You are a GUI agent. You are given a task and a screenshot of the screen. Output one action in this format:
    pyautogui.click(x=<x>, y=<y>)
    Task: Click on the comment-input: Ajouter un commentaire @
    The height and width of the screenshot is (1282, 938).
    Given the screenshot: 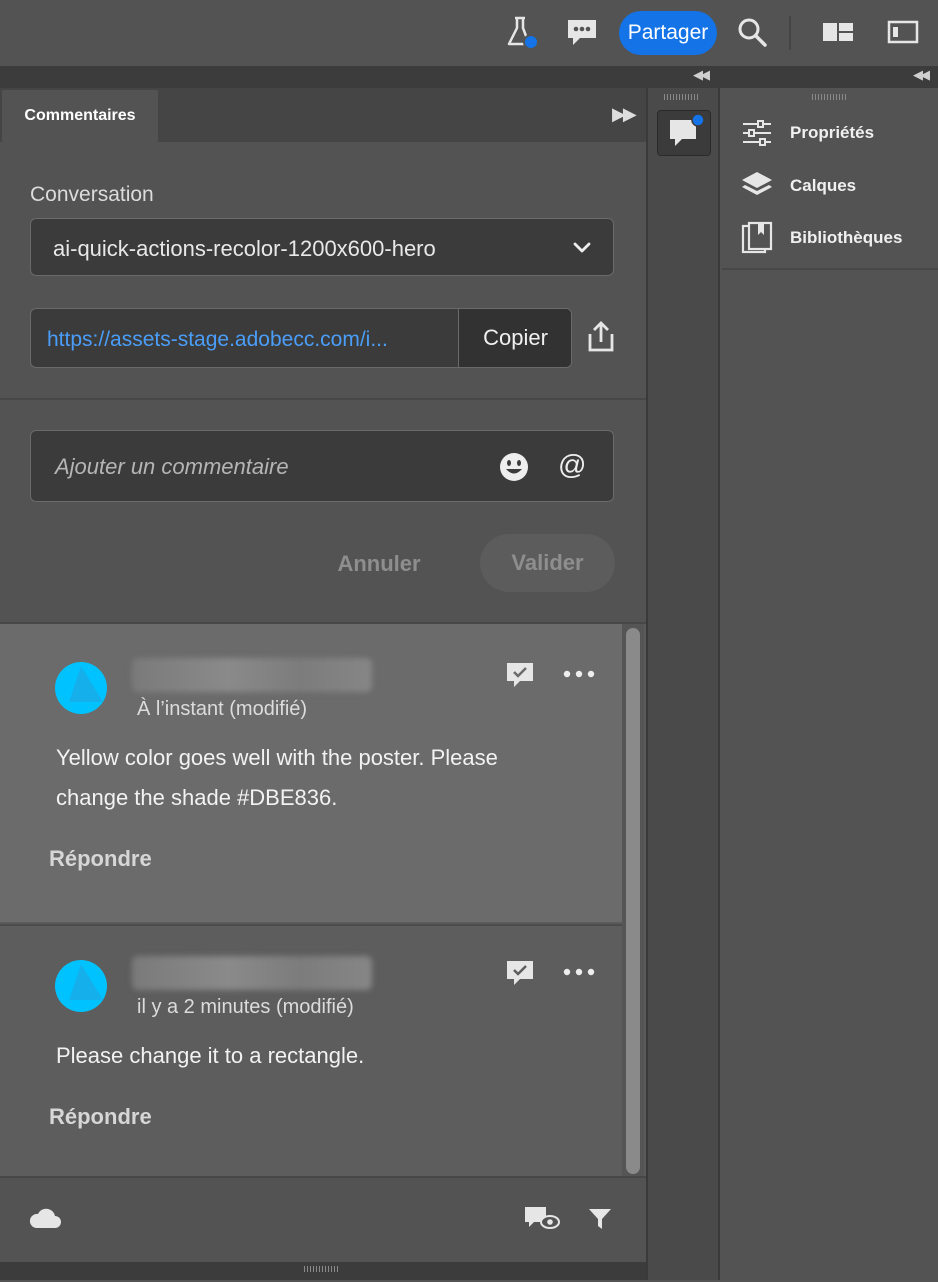 What is the action you would take?
    pyautogui.click(x=322, y=466)
    